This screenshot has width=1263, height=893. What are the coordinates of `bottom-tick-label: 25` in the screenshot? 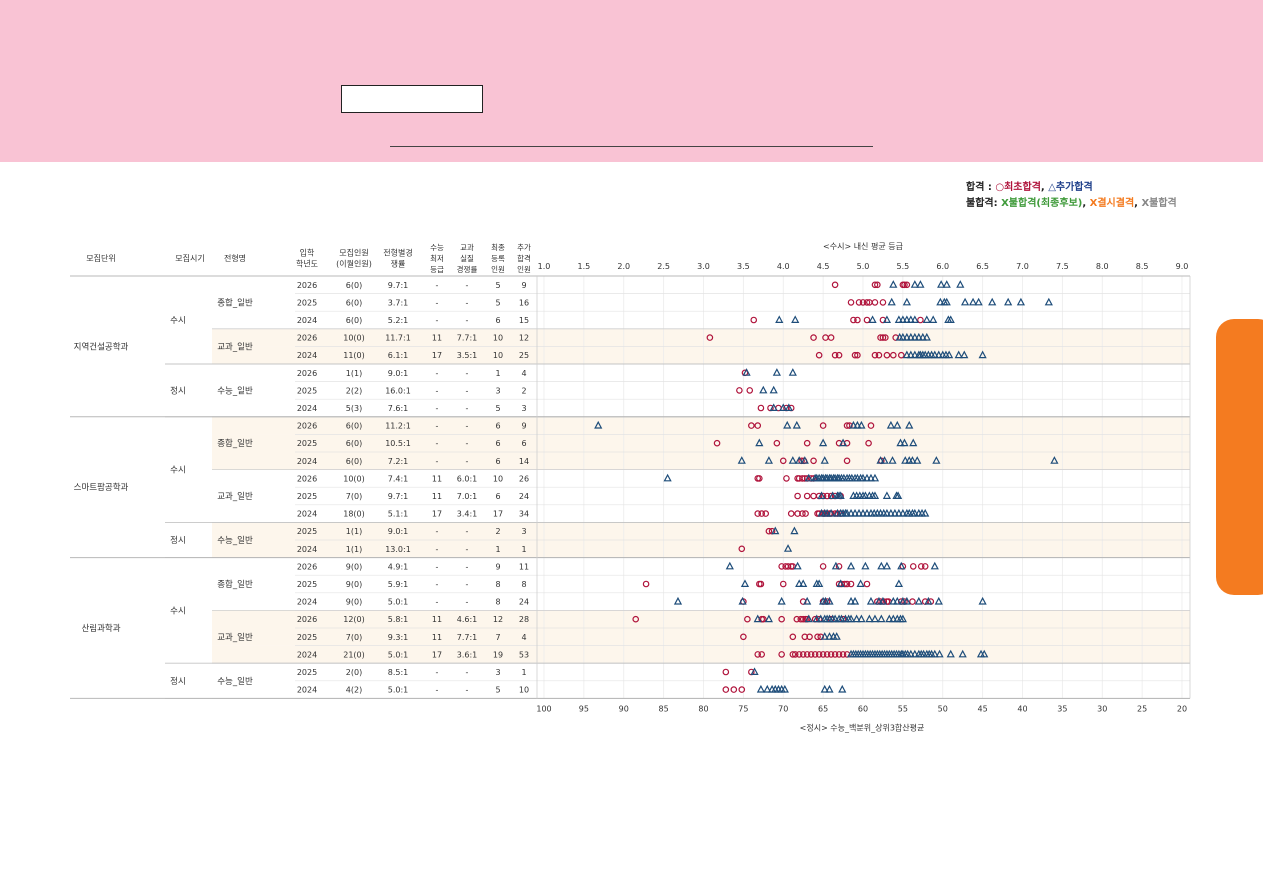 It's located at (1142, 708).